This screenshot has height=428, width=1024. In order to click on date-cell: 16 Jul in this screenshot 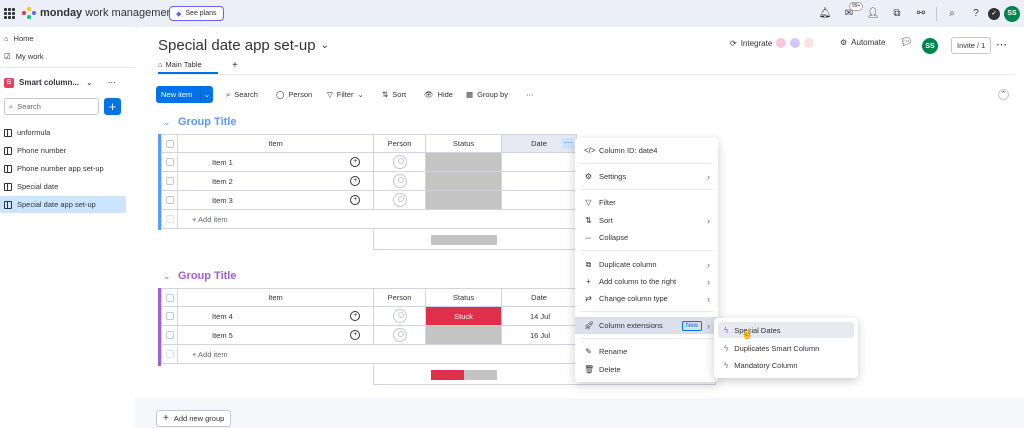, I will do `click(539, 335)`.